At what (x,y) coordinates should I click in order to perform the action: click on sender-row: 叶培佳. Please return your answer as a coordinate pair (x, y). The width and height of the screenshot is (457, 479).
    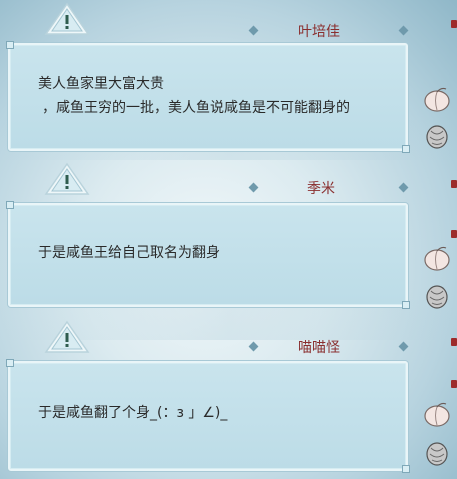
    Looking at the image, I should click on (329, 31).